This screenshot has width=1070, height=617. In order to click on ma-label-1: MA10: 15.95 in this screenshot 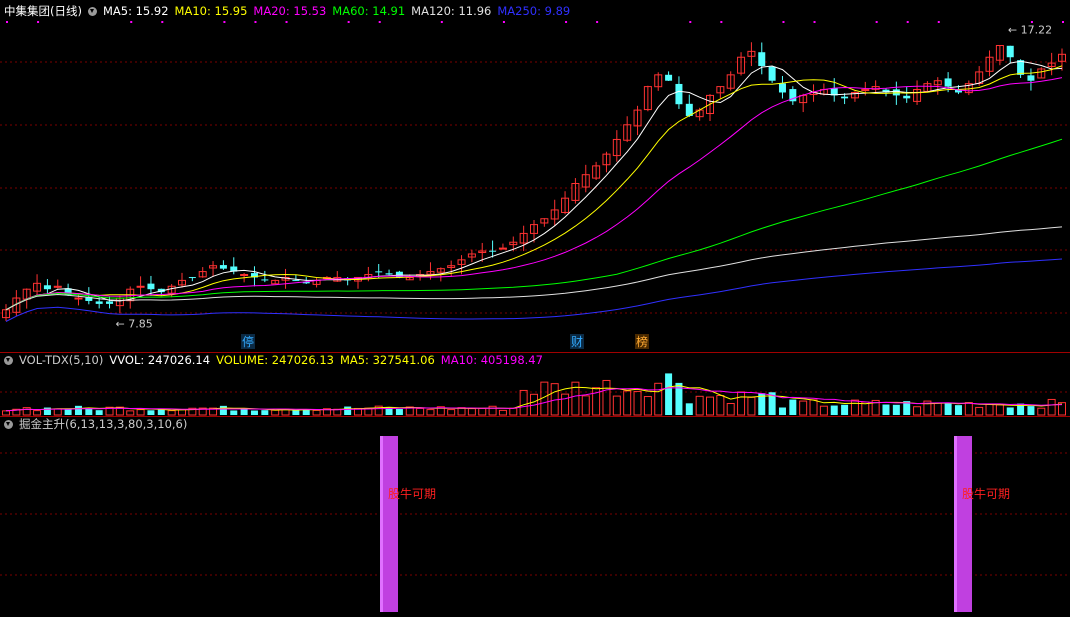, I will do `click(211, 11)`.